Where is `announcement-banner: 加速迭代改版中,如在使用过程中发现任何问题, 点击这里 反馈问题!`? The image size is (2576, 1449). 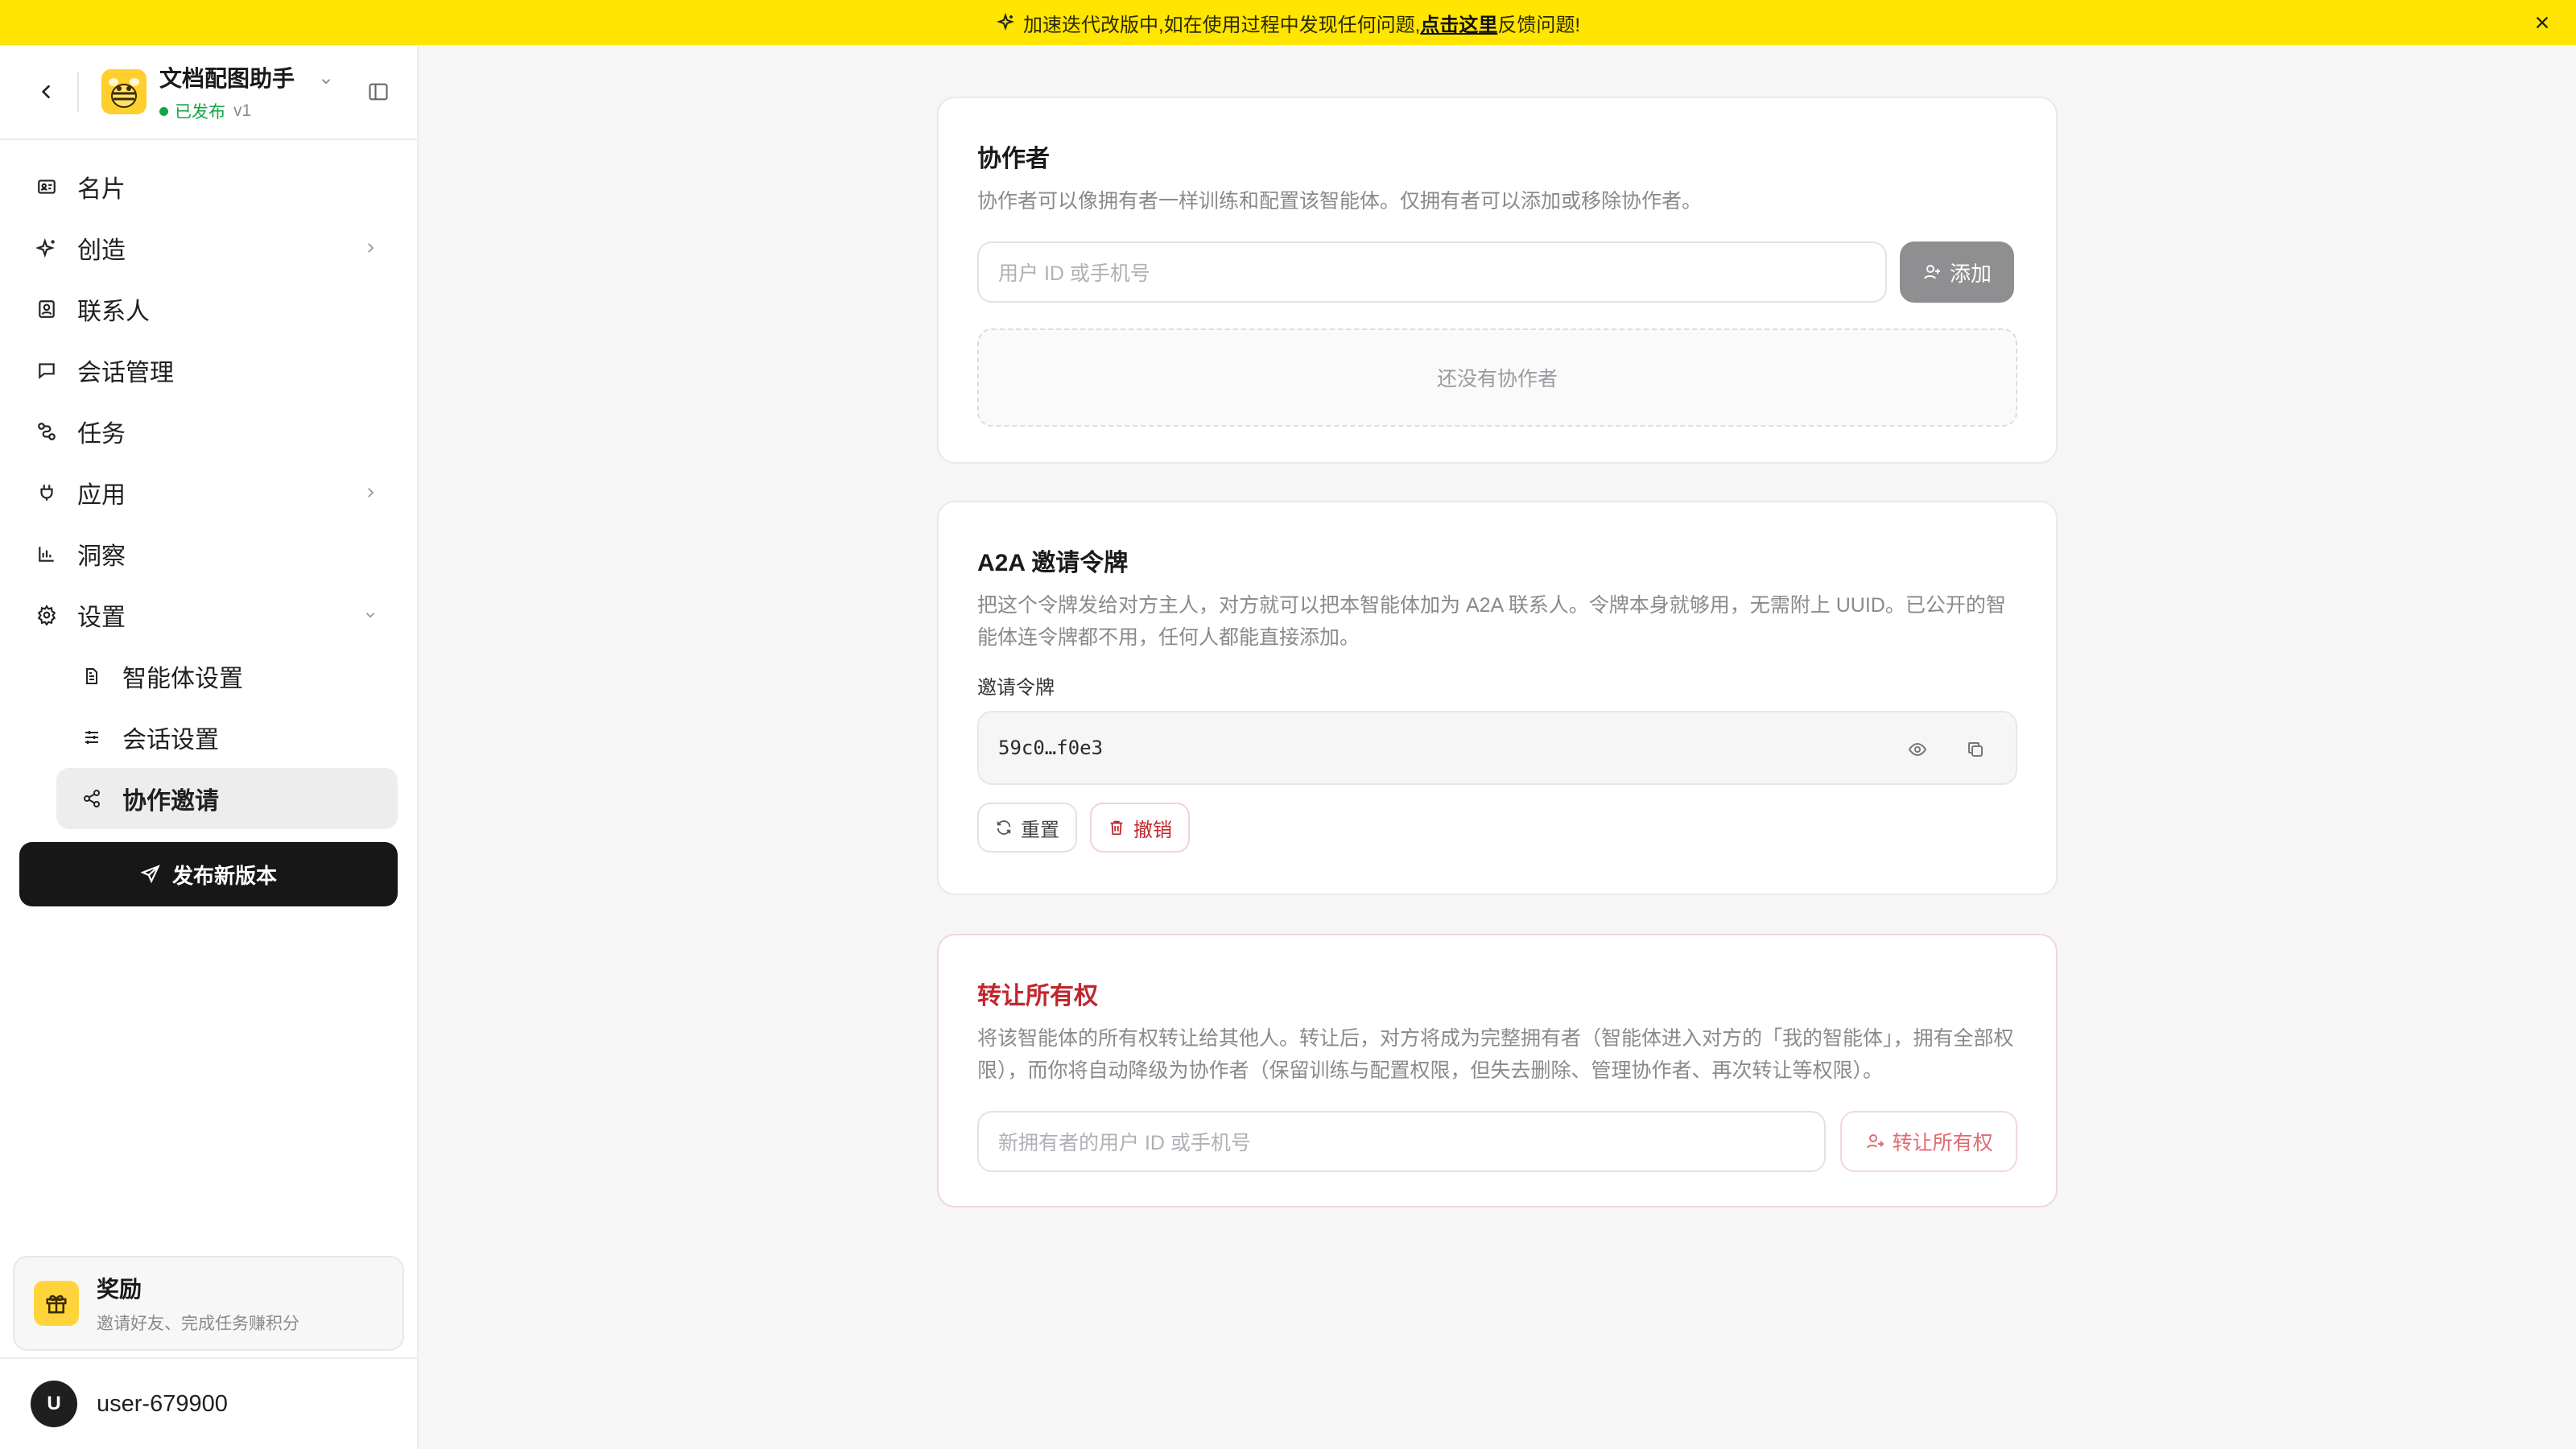
announcement-banner: 加速迭代改版中,如在使用过程中发现任何问题, 点击这里 反馈问题! is located at coordinates (1288, 22).